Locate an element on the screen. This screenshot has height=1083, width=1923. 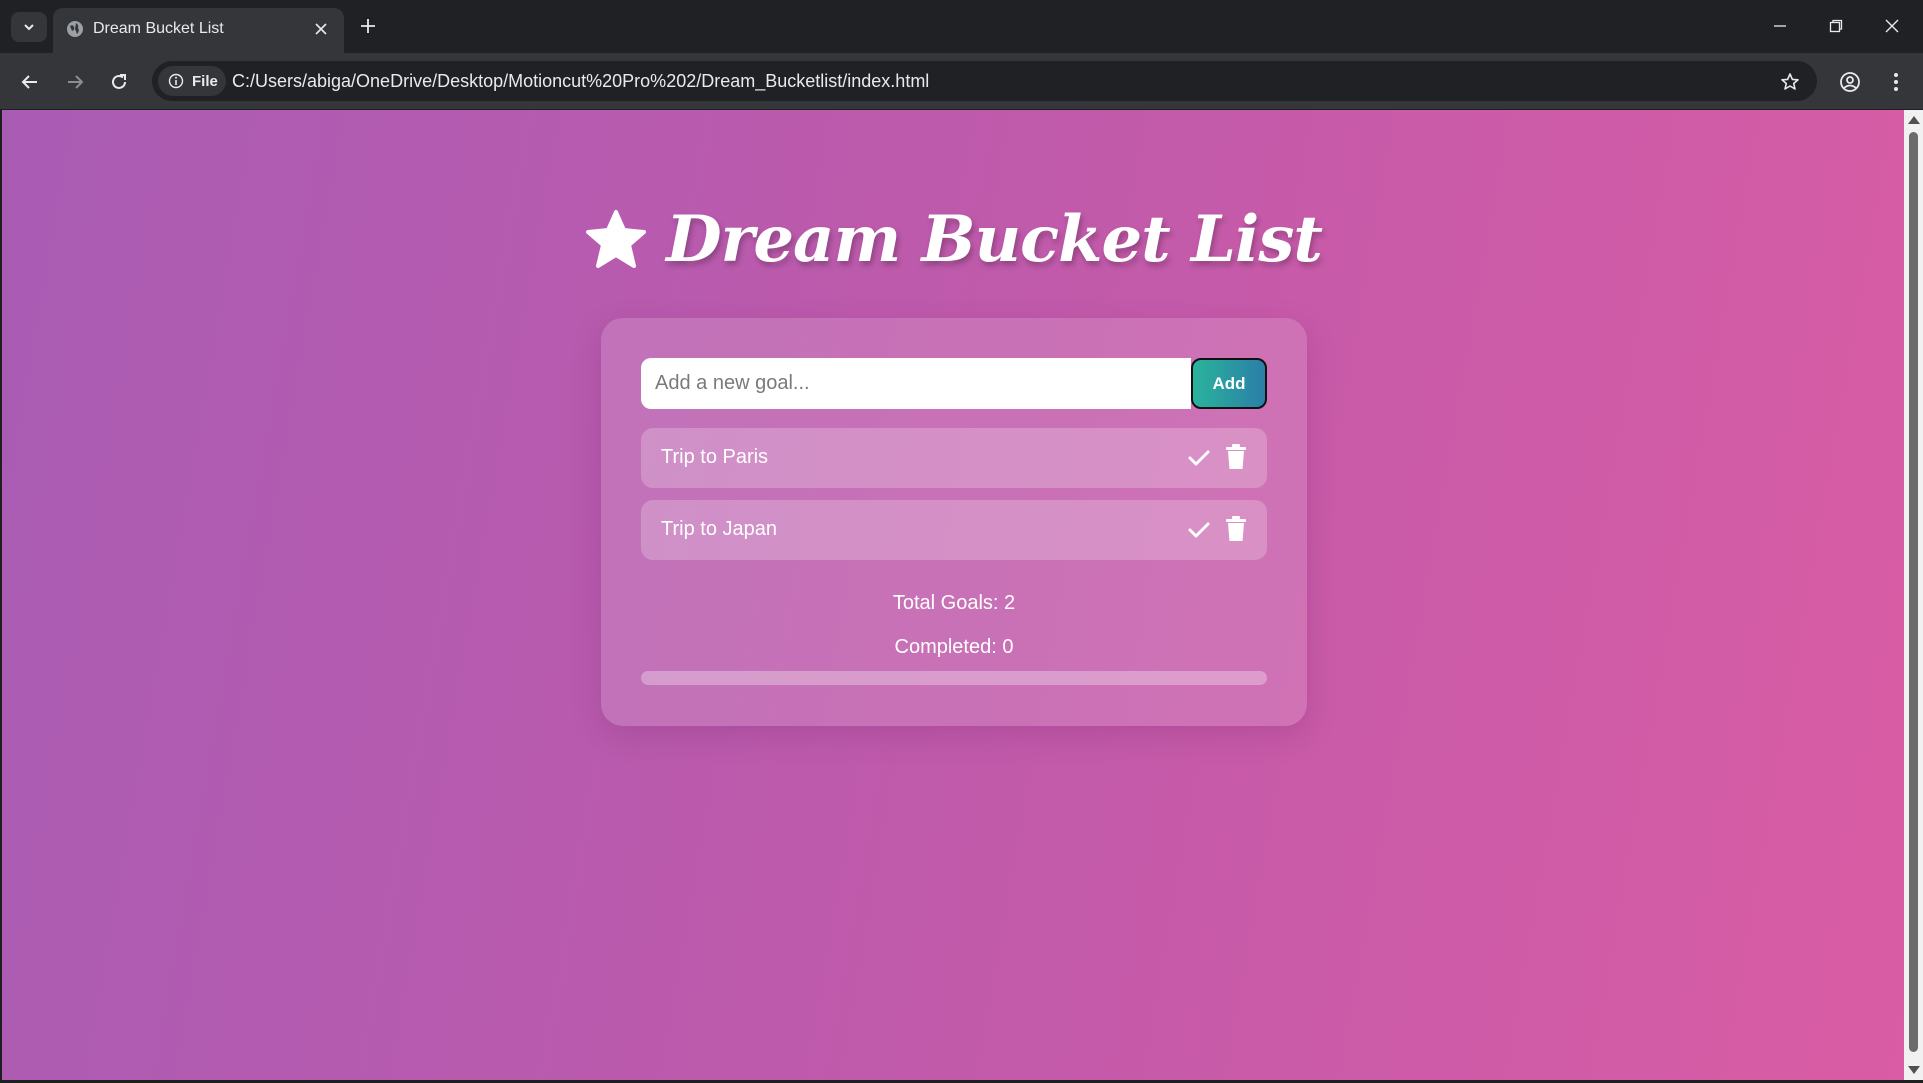
plus-icon is located at coordinates (368, 26).